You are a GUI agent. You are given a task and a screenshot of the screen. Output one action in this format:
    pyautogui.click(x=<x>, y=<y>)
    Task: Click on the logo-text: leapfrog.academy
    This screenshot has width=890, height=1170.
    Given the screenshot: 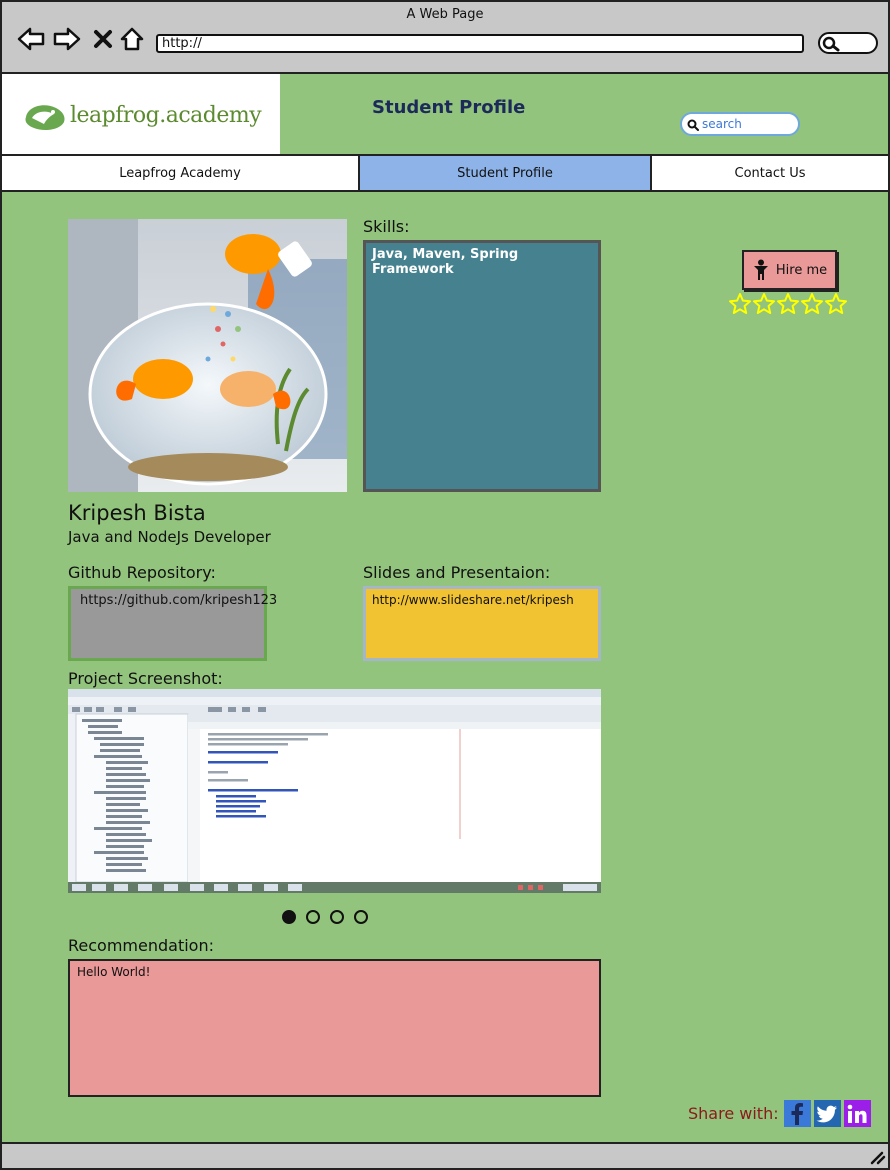 What is the action you would take?
    pyautogui.click(x=166, y=115)
    